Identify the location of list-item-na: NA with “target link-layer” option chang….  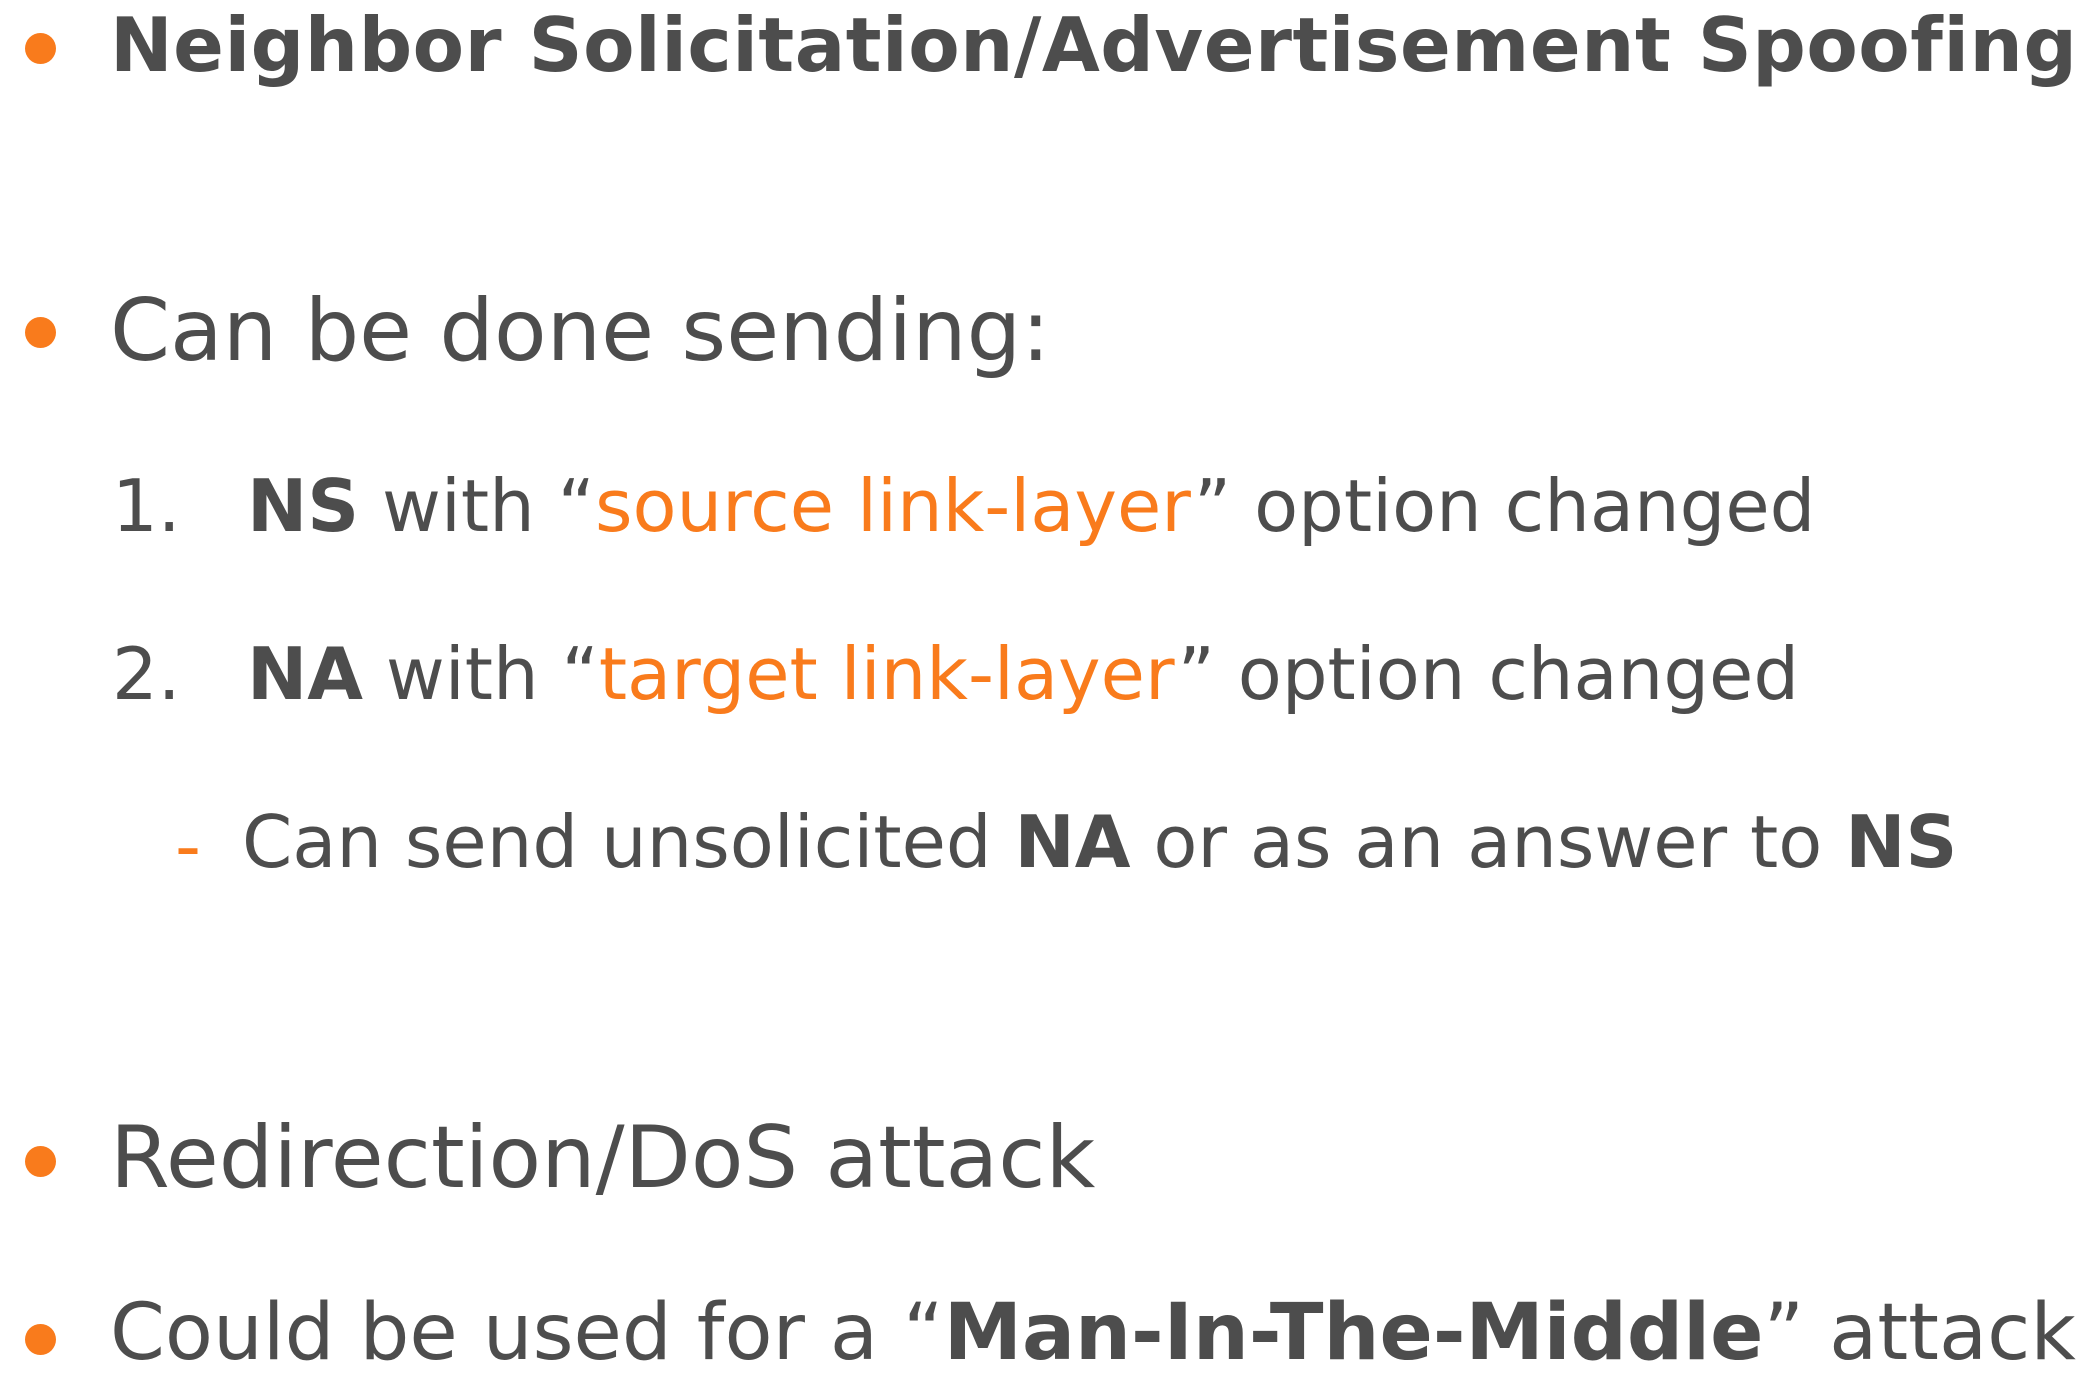
(1023, 674).